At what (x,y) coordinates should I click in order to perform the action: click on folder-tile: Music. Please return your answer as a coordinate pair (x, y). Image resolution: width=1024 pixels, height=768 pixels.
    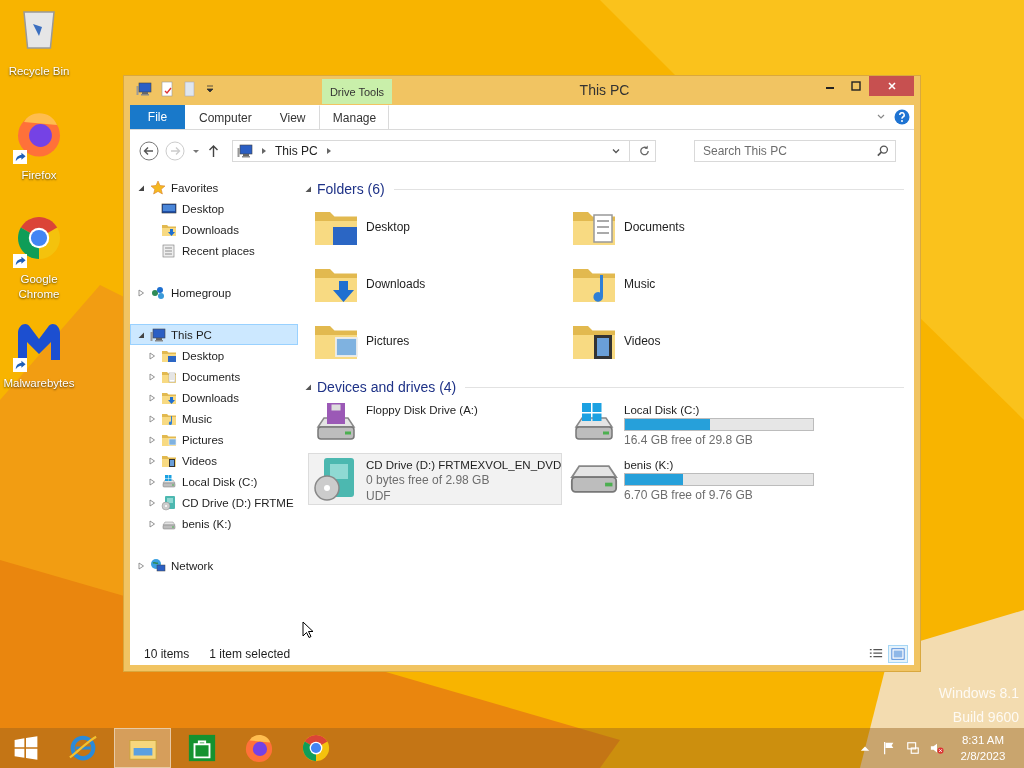
    Looking at the image, I should click on (693, 284).